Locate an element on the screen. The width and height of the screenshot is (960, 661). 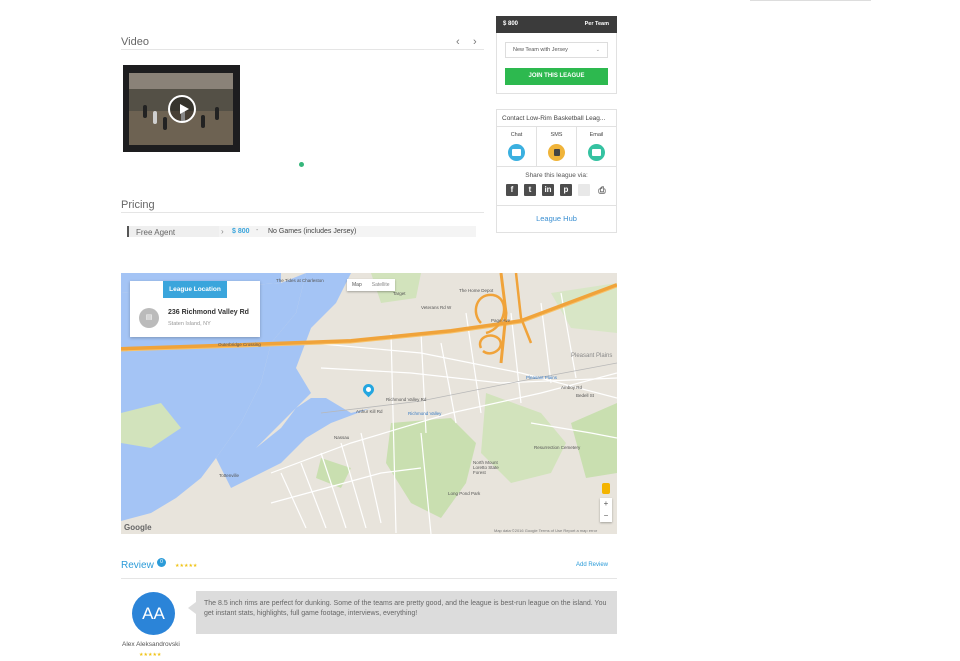
pricing-divider is located at coordinates (302, 212).